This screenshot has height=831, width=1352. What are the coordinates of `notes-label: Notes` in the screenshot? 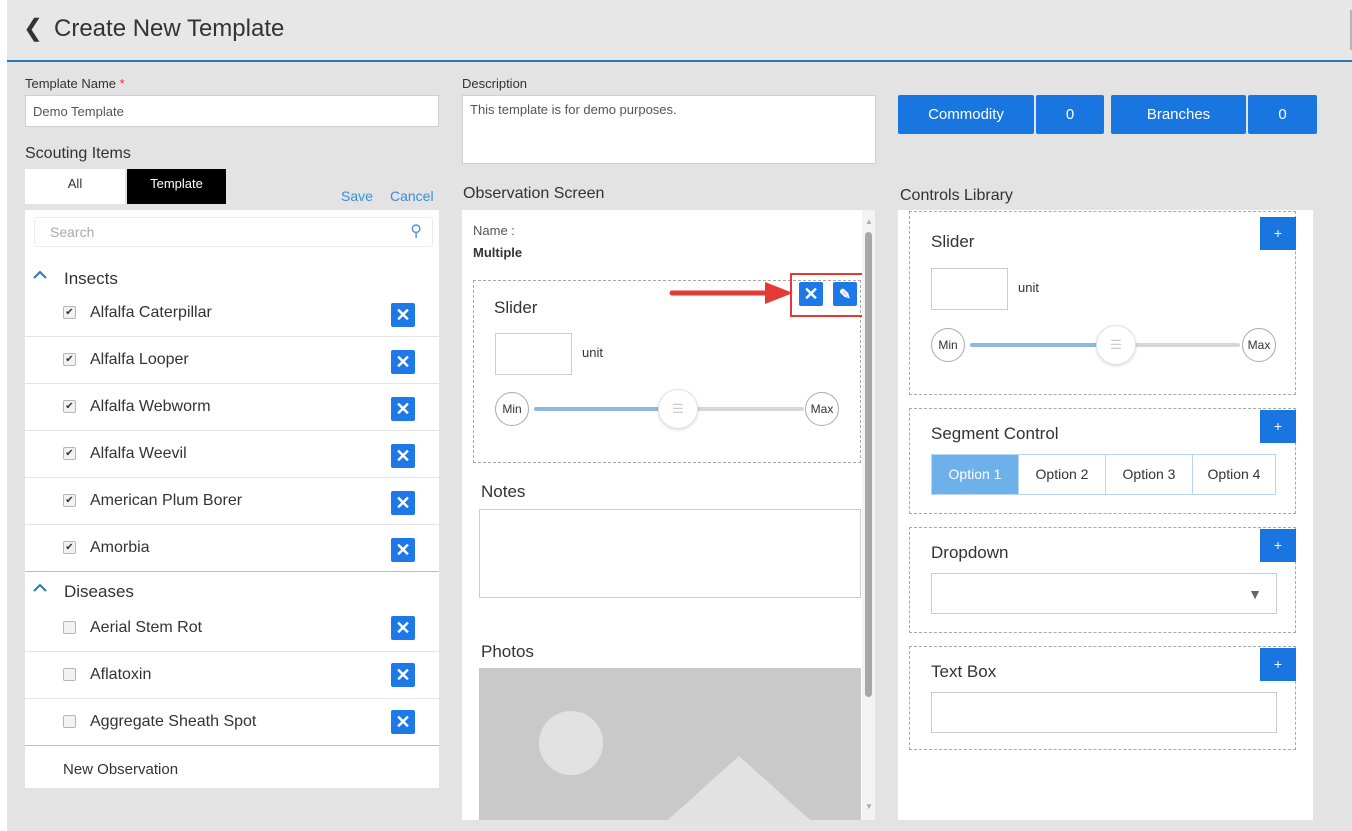 It's located at (503, 491).